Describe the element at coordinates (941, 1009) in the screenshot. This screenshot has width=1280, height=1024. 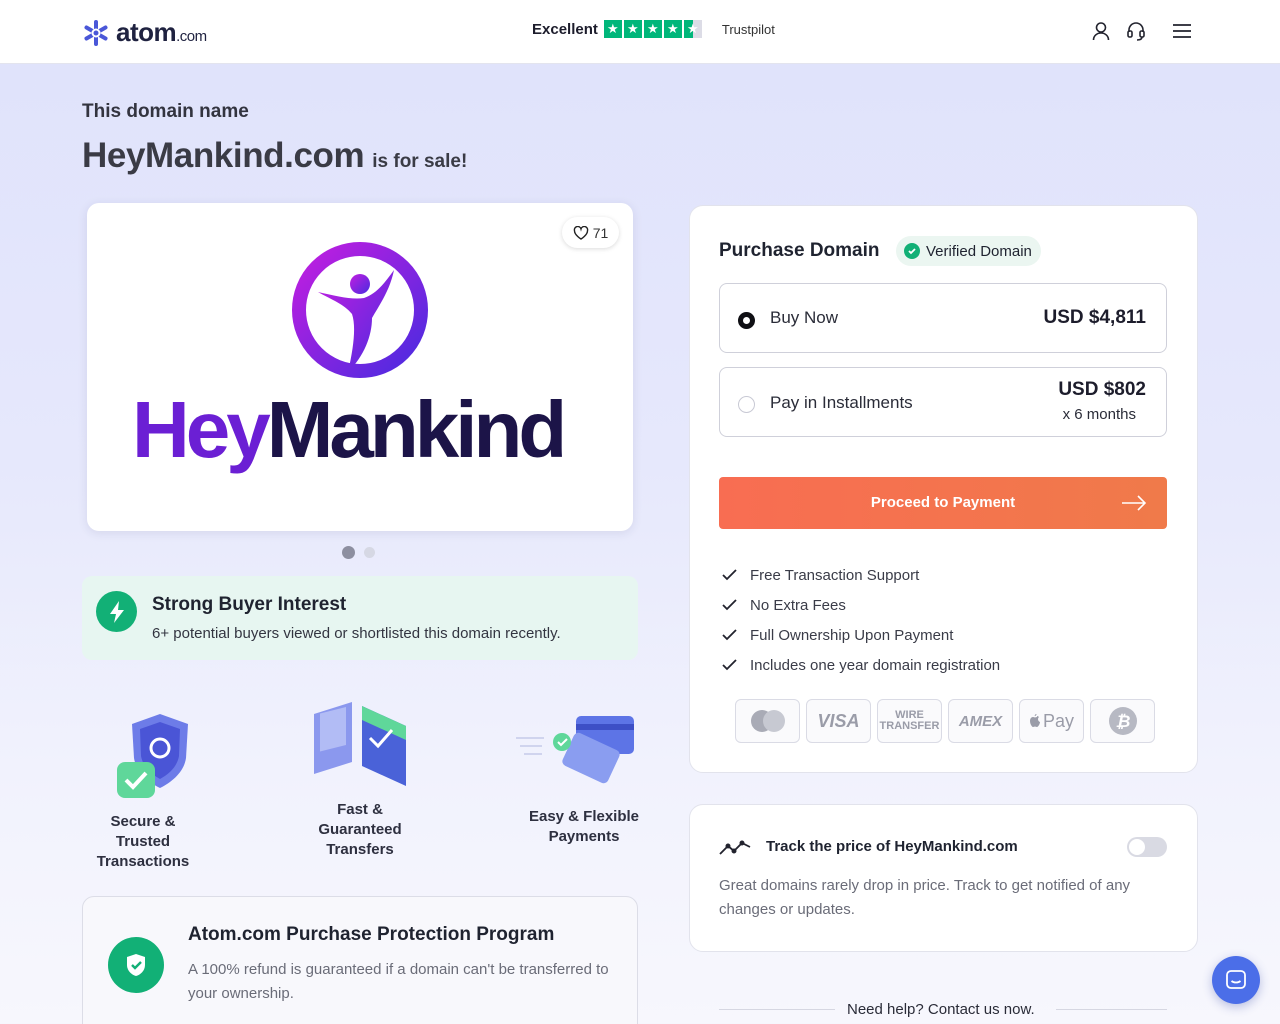
I see `help-link: Need help? Contact us now.` at that location.